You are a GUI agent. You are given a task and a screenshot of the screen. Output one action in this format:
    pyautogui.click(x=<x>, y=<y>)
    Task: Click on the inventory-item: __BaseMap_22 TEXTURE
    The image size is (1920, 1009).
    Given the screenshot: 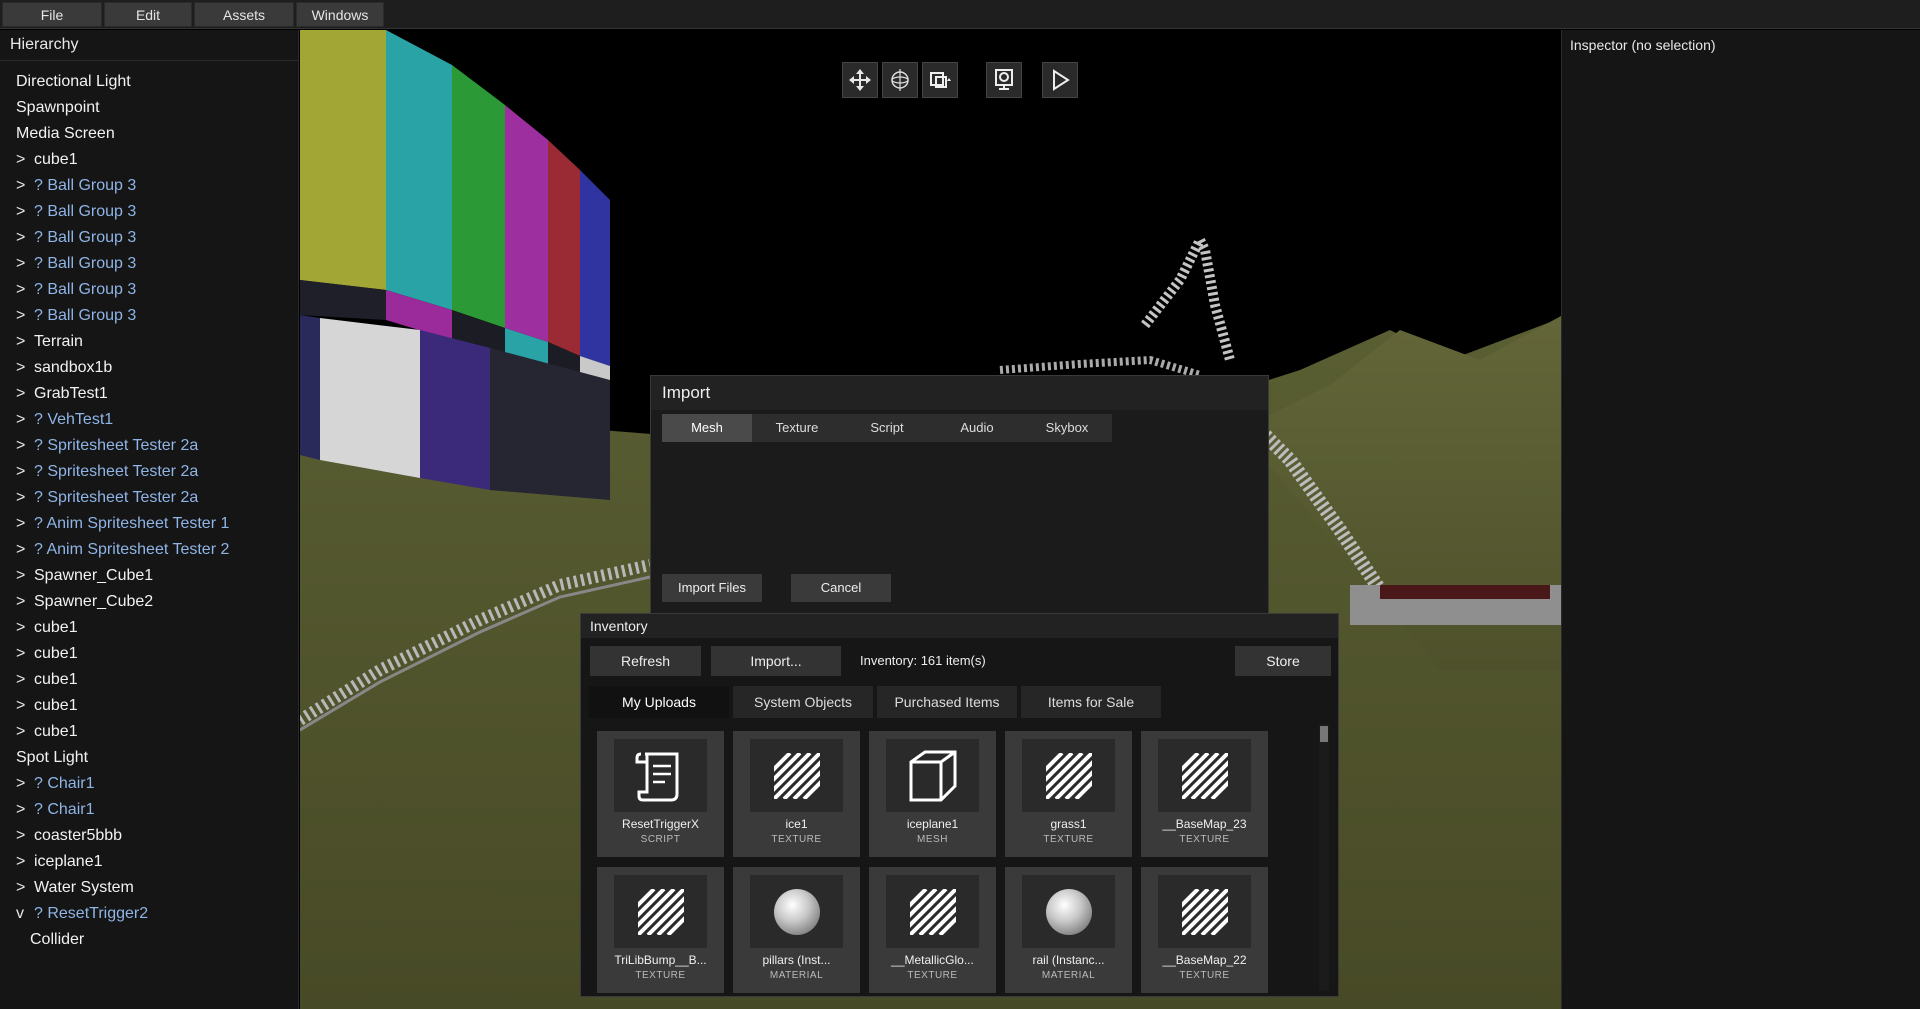 What is the action you would take?
    pyautogui.click(x=1204, y=930)
    